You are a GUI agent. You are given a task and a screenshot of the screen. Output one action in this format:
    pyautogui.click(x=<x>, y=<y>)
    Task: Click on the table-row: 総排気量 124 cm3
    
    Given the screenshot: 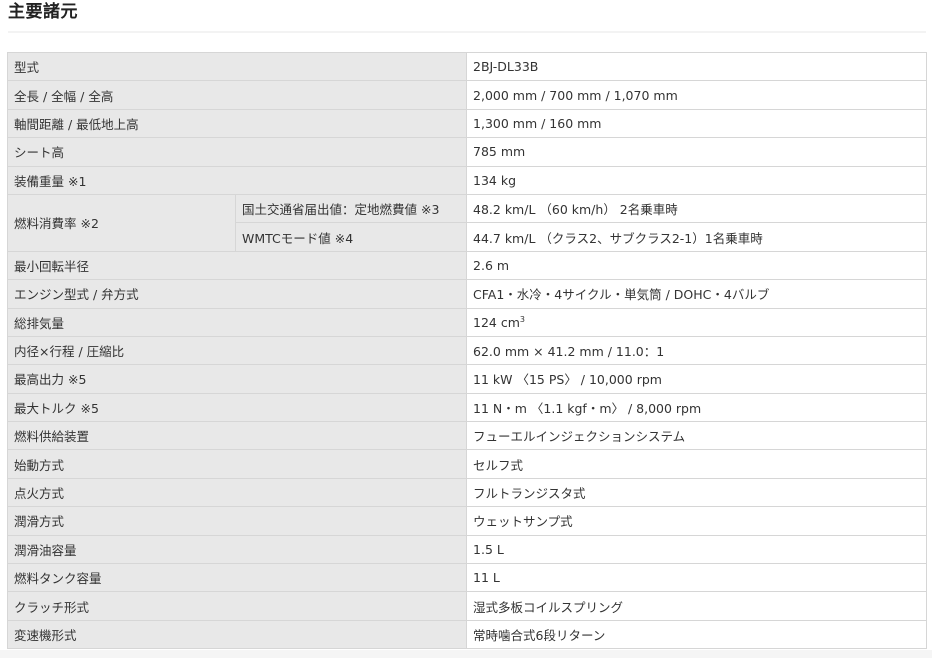 What is the action you would take?
    pyautogui.click(x=467, y=322)
    